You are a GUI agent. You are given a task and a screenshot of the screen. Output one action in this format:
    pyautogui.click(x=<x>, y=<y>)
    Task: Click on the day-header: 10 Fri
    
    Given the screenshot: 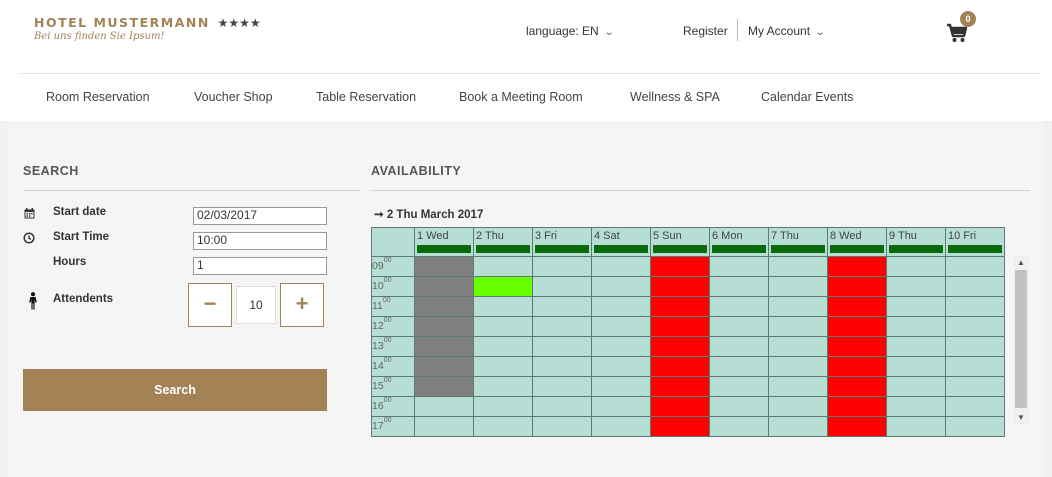 What is the action you would take?
    pyautogui.click(x=975, y=242)
    